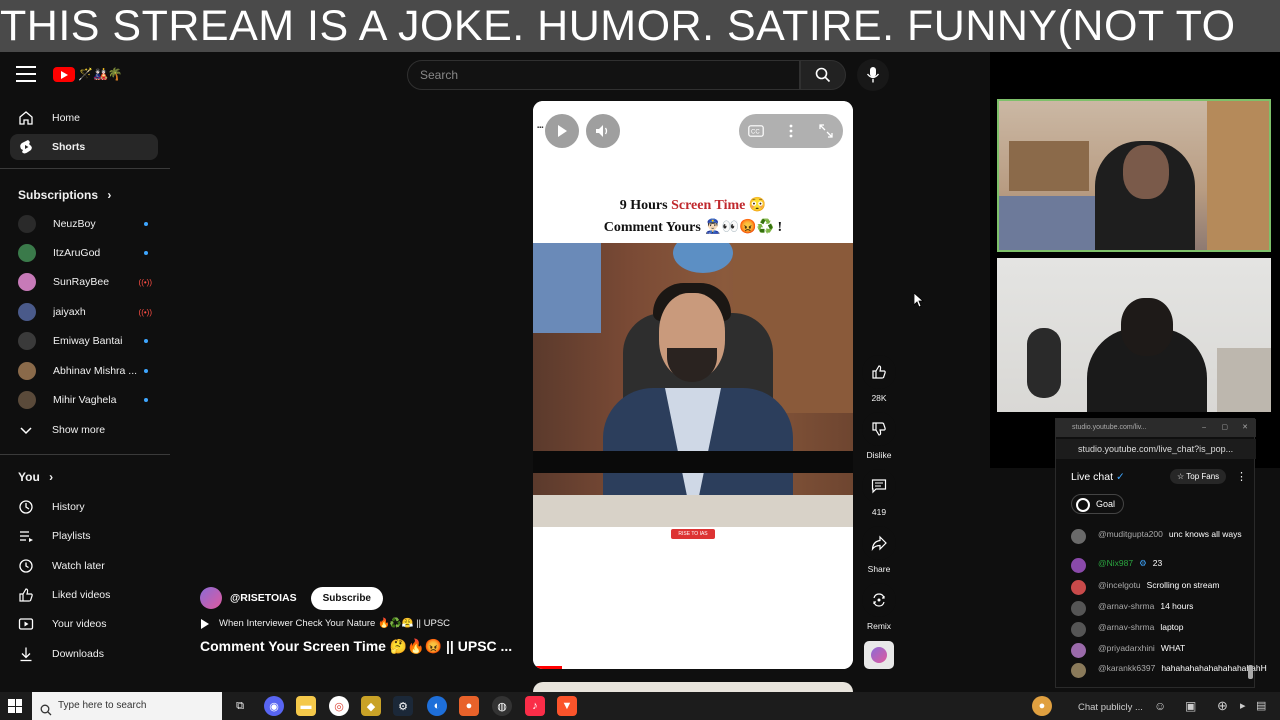 The height and width of the screenshot is (720, 1280). Describe the element at coordinates (1126, 668) in the screenshot. I see `chat-author: @karankk6397` at that location.